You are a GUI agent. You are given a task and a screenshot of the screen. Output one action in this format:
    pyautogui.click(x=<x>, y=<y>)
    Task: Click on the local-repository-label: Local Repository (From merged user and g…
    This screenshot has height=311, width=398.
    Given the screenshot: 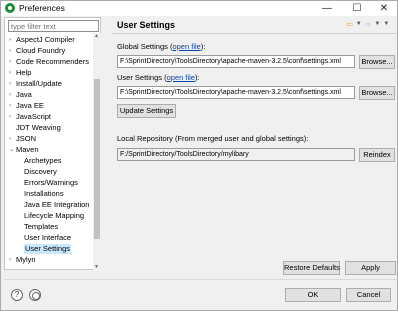 What is the action you would take?
    pyautogui.click(x=213, y=138)
    